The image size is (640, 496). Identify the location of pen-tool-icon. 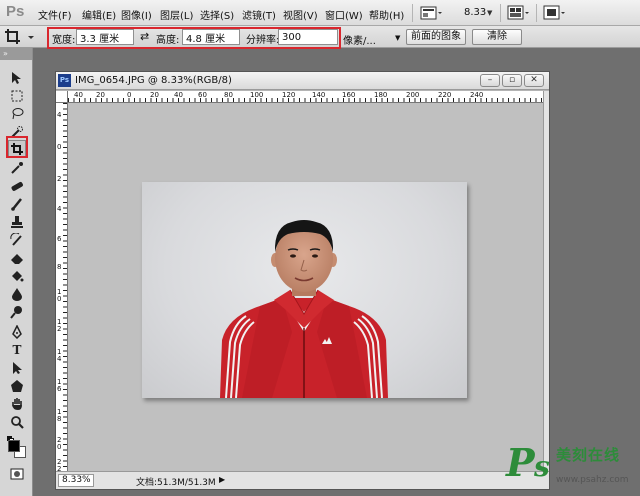
(17, 332).